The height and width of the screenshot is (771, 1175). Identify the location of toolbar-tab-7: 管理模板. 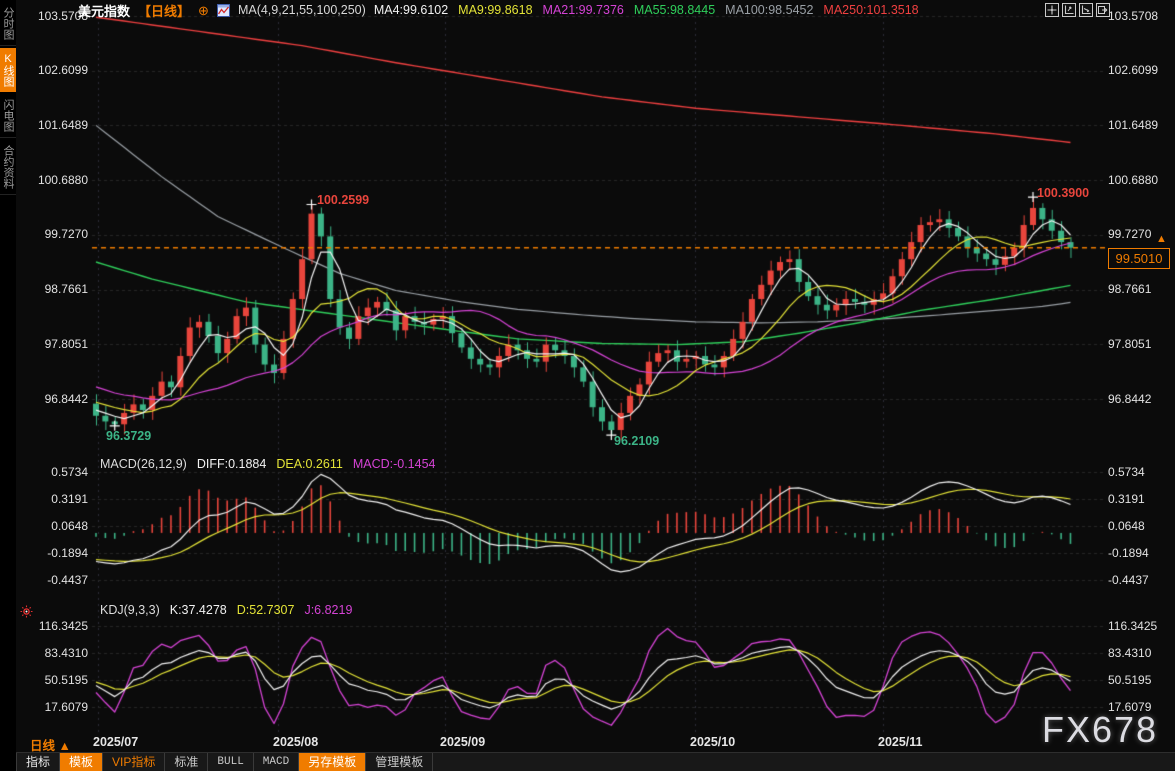
(400, 762).